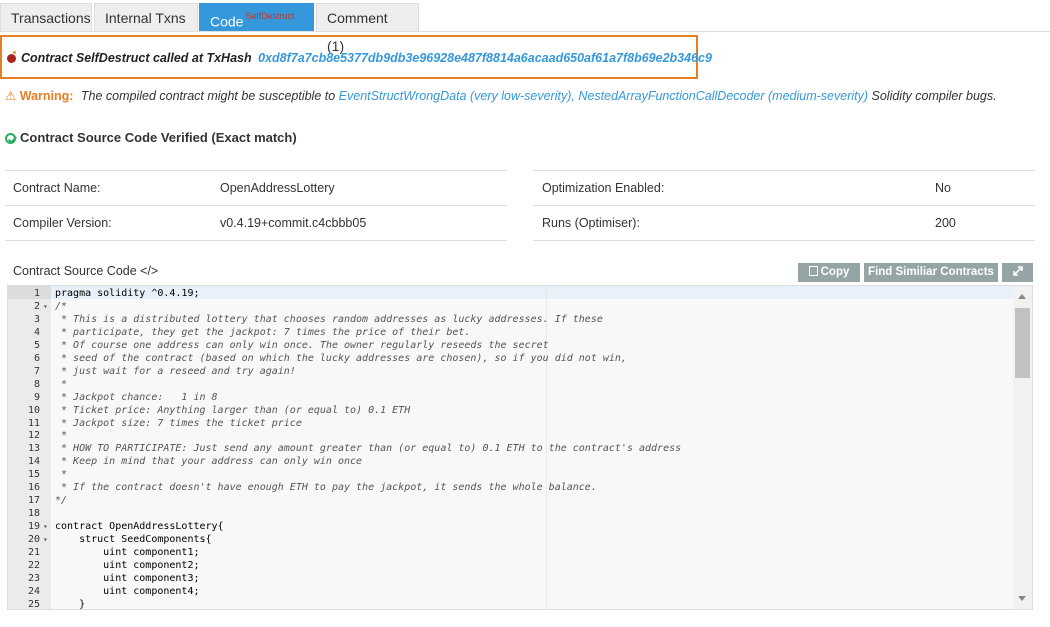 The height and width of the screenshot is (627, 1050). What do you see at coordinates (36, 293) in the screenshot?
I see `line-number: 1` at bounding box center [36, 293].